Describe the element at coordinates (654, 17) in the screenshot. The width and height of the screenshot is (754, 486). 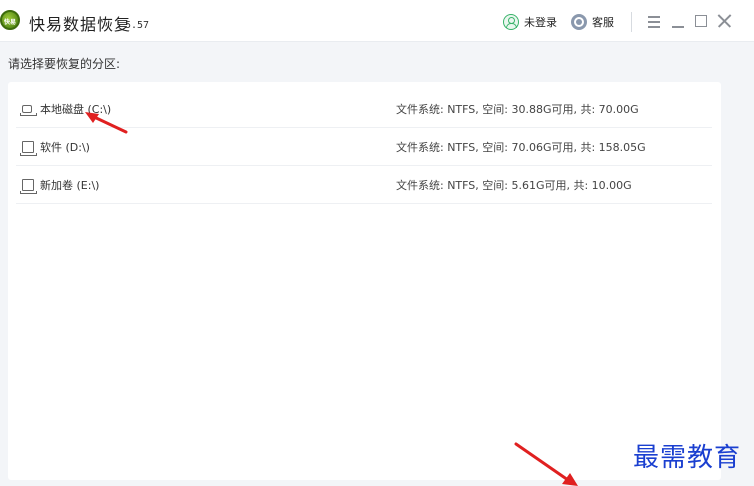
I see `menu-icon` at that location.